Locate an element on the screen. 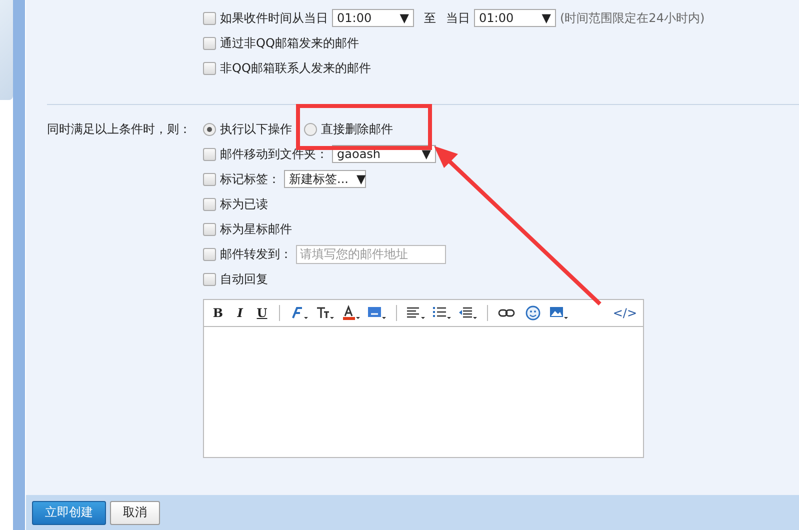  radio-label: 执行以下操作 is located at coordinates (256, 129).